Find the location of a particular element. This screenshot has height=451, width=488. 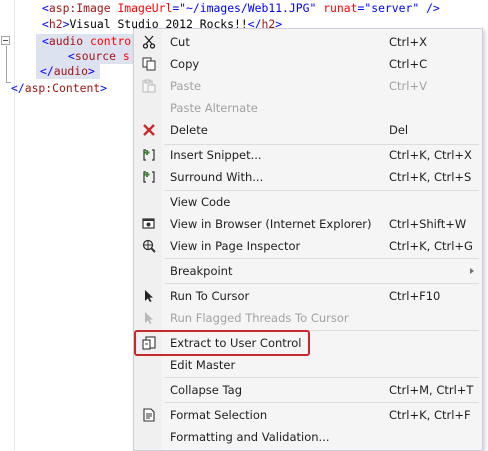

menu-item-shortcut: Ctrl+X is located at coordinates (408, 42).